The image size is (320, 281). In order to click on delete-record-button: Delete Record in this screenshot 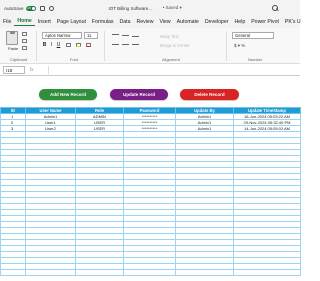, I will do `click(209, 94)`.